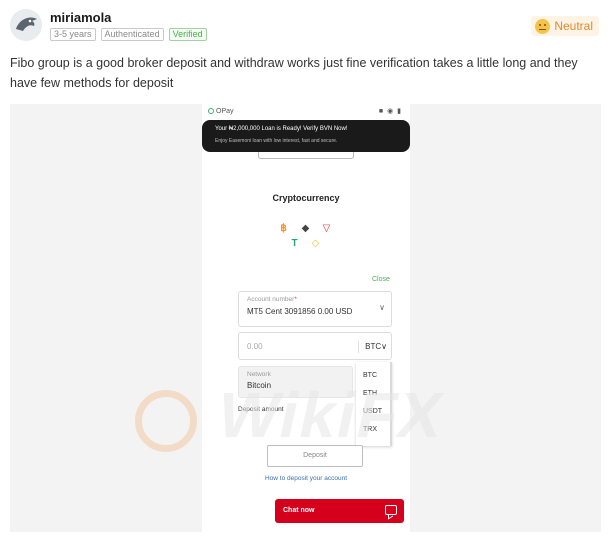 The width and height of the screenshot is (611, 545). Describe the element at coordinates (306, 112) in the screenshot. I see `status-bar: OPay ■ ◉ ▮` at that location.